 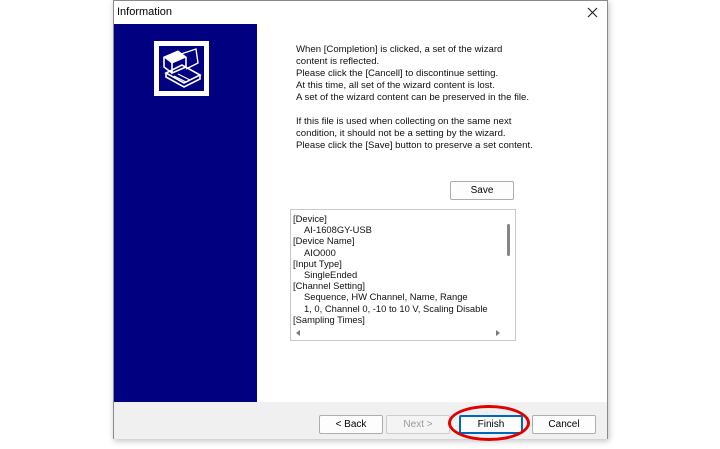 I want to click on close-button, so click(x=592, y=12).